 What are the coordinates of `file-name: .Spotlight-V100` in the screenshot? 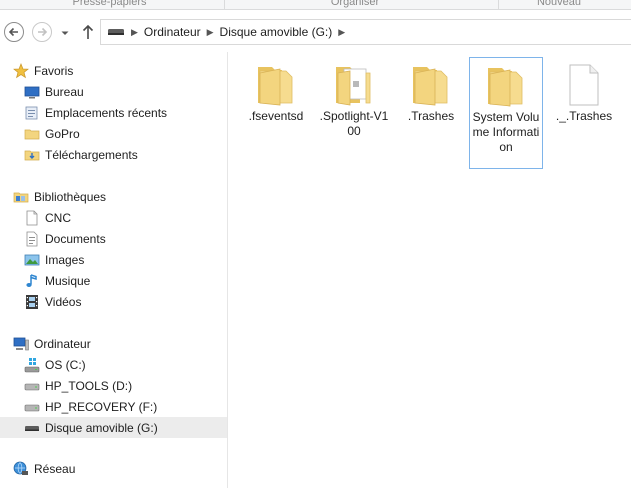 It's located at (354, 123).